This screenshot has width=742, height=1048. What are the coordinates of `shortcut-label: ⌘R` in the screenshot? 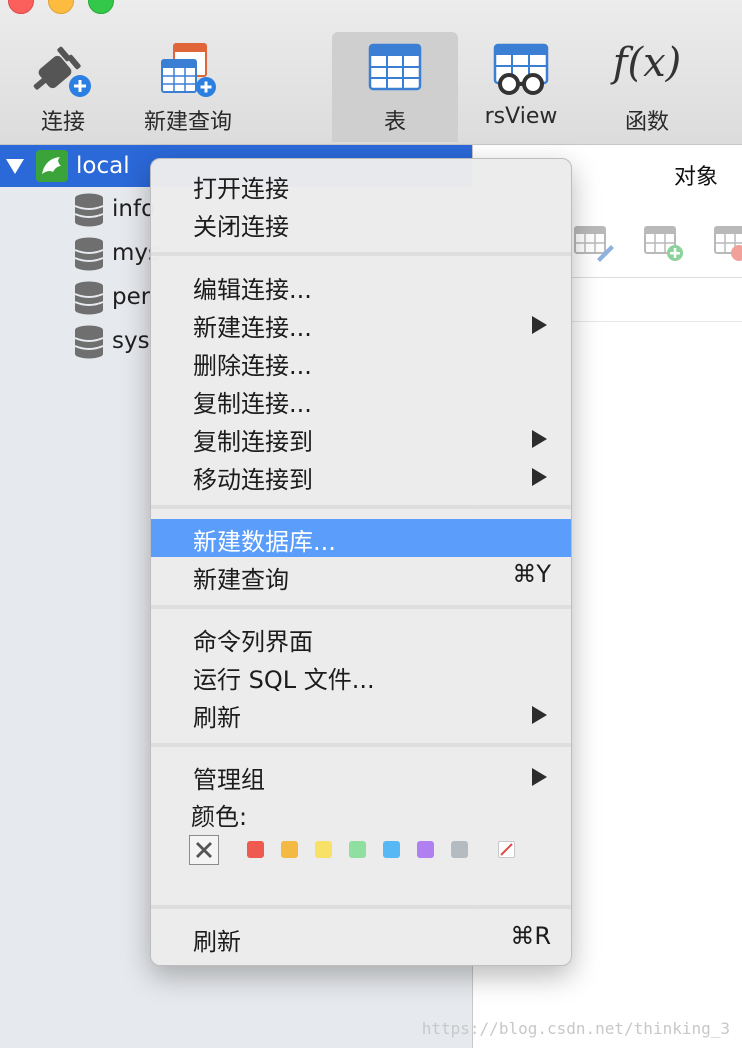 It's located at (530, 936).